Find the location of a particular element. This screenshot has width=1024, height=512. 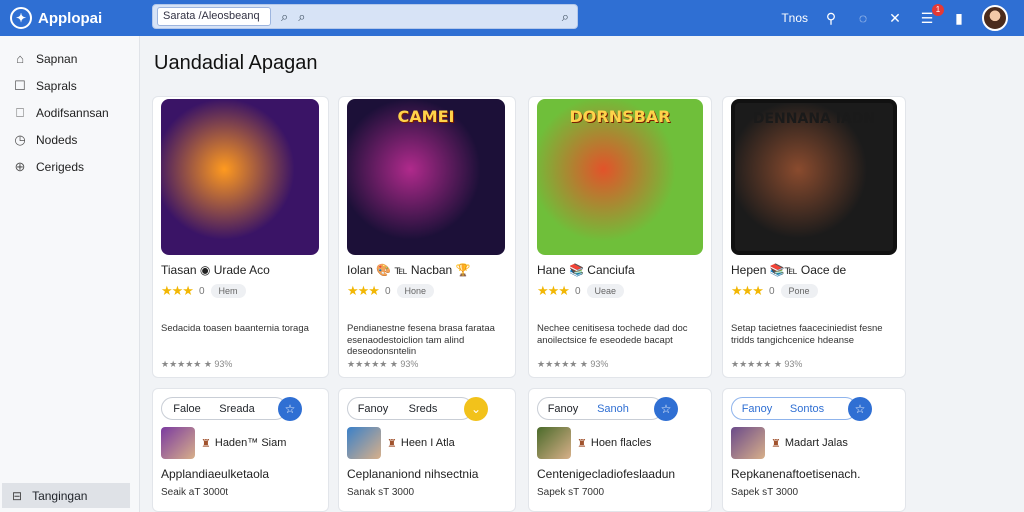

card-description: Ceplananiond nihsectnia is located at coordinates (413, 474).